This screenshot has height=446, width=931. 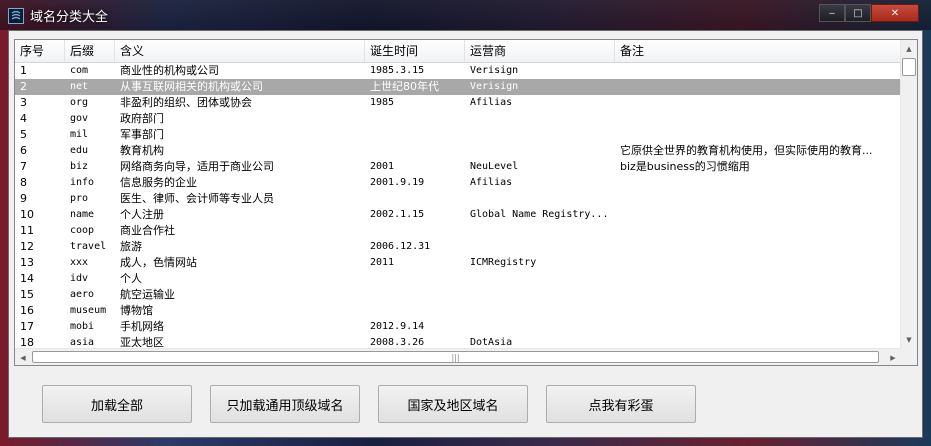 What do you see at coordinates (404, 86) in the screenshot?
I see `cell-date: 上世纪80年代` at bounding box center [404, 86].